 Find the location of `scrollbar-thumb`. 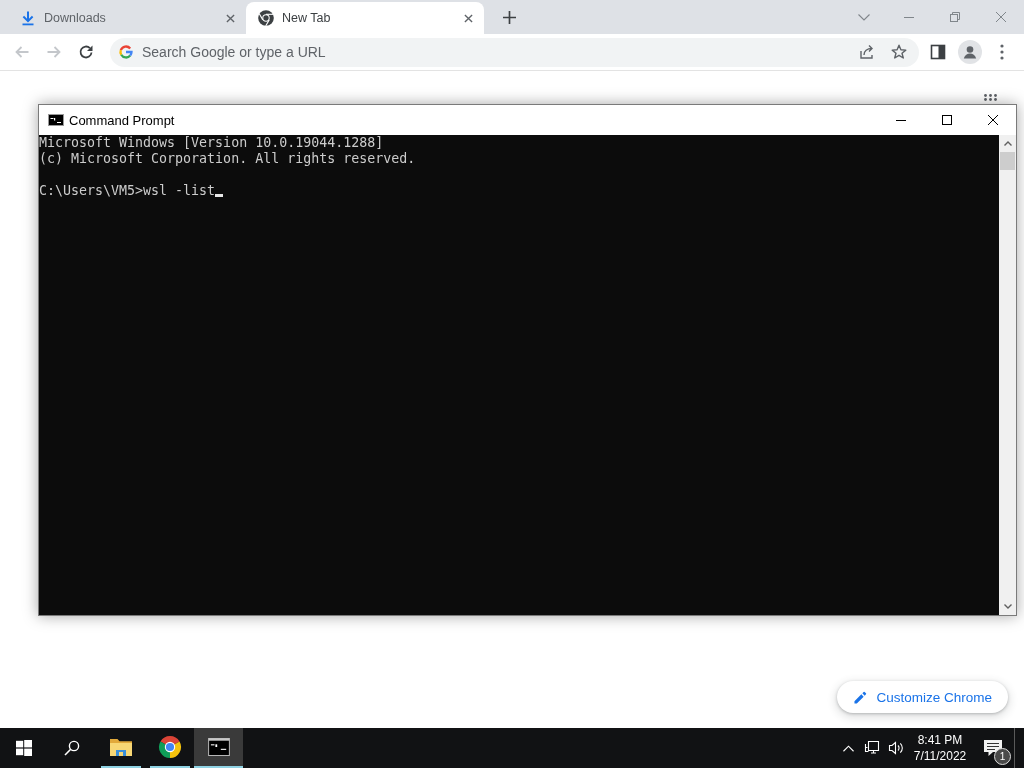

scrollbar-thumb is located at coordinates (1007, 161).